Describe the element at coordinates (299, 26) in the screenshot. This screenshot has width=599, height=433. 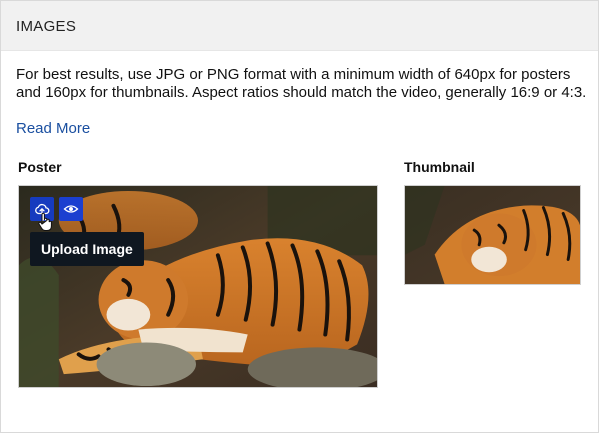
I see `panel-header: IMAGES` at that location.